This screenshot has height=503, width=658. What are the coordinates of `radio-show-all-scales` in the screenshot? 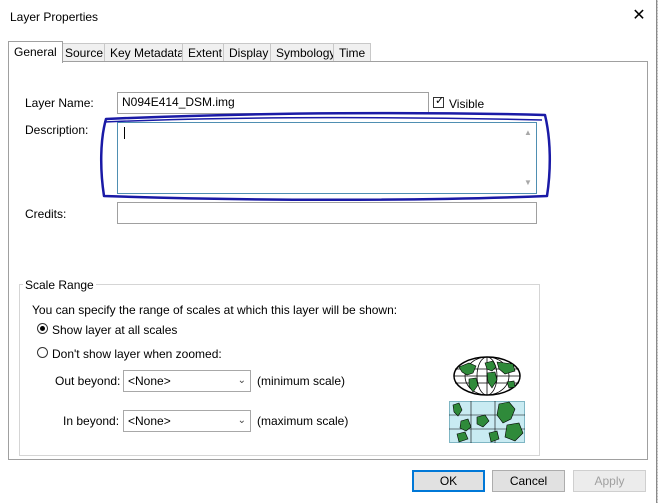 It's located at (42, 328).